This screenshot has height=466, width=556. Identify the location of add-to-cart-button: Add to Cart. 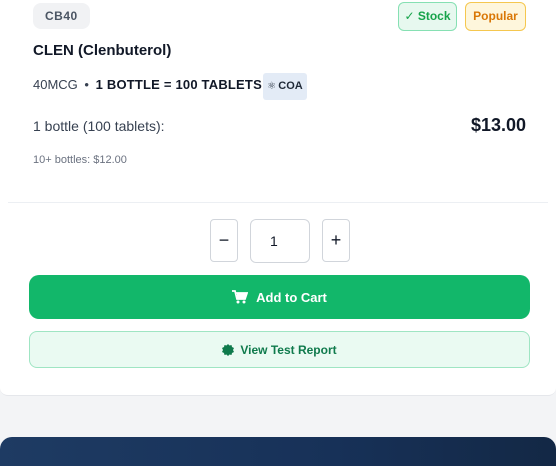
(279, 297).